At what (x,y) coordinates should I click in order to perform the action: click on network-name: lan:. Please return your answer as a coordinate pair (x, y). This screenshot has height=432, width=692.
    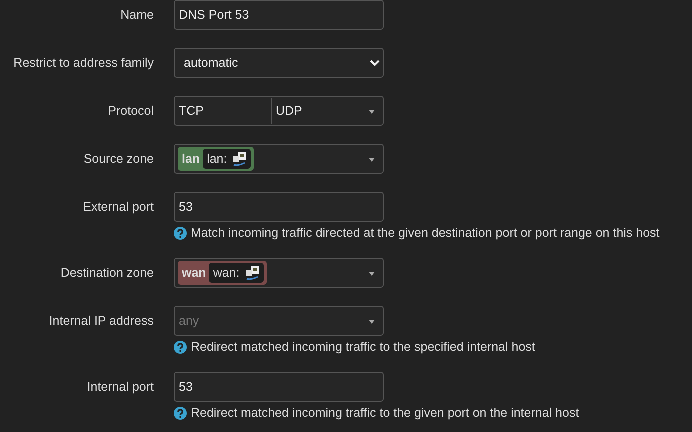
    Looking at the image, I should click on (217, 159).